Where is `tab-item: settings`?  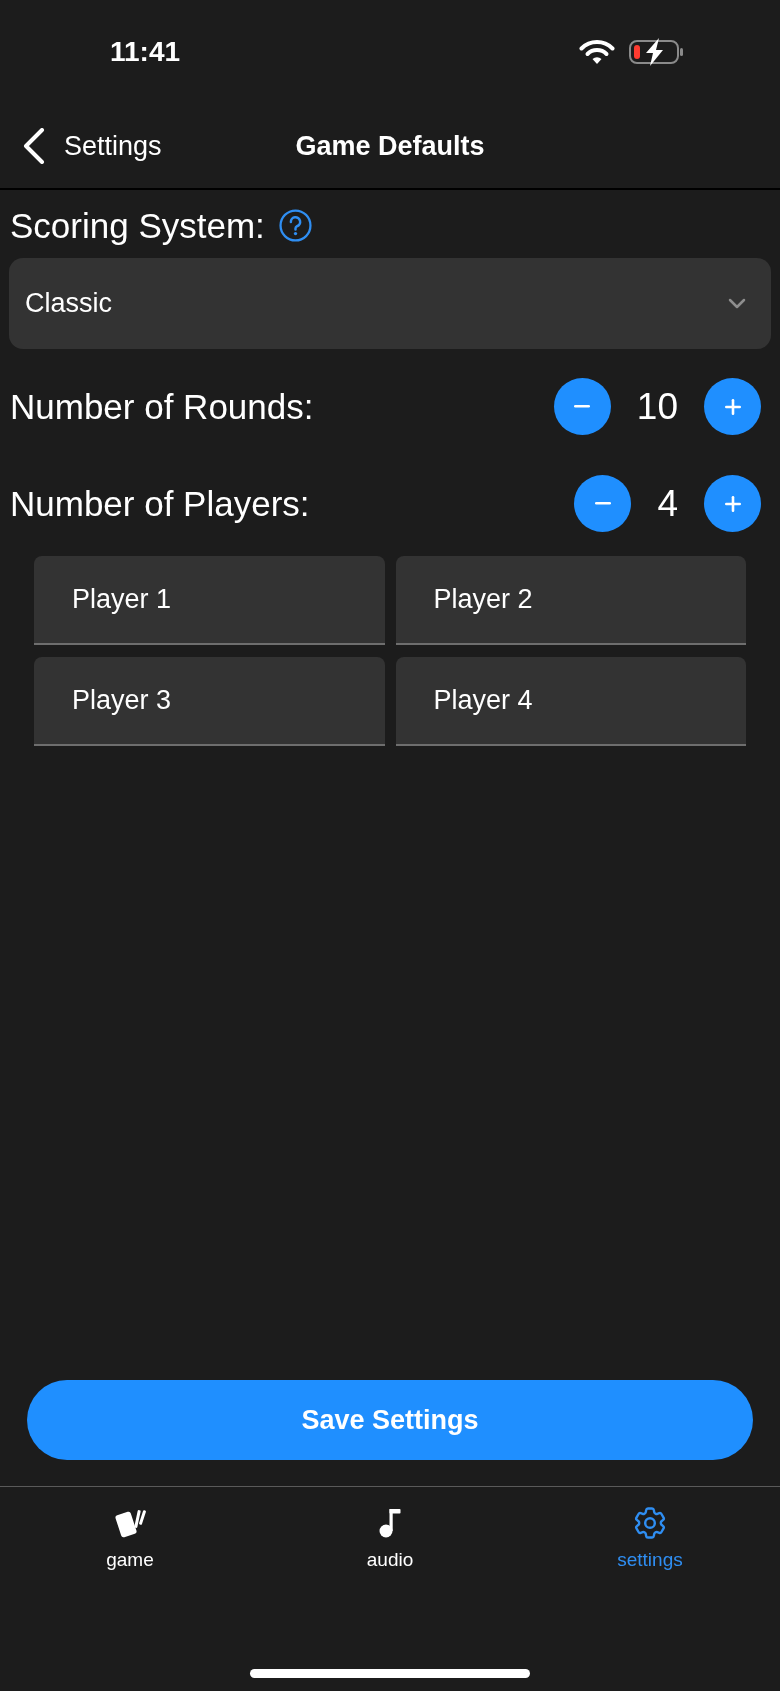
tab-item: settings is located at coordinates (650, 1539).